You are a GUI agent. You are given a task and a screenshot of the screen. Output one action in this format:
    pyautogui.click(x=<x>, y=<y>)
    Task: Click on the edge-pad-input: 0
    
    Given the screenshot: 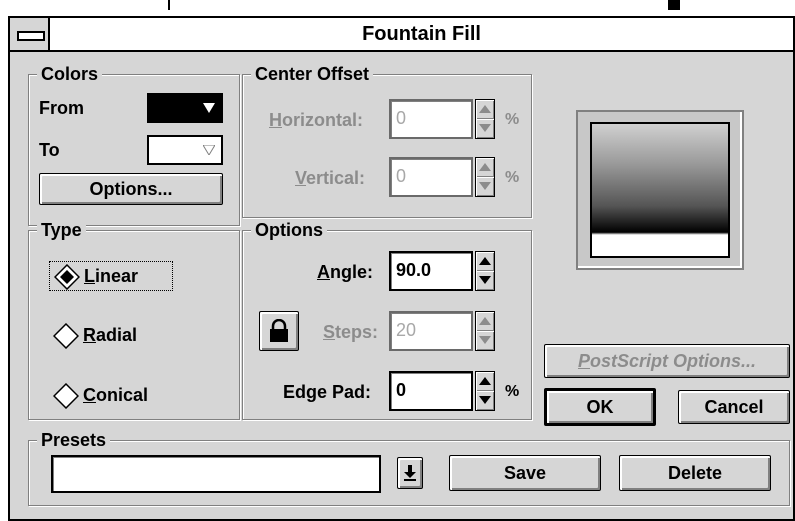 What is the action you would take?
    pyautogui.click(x=431, y=391)
    